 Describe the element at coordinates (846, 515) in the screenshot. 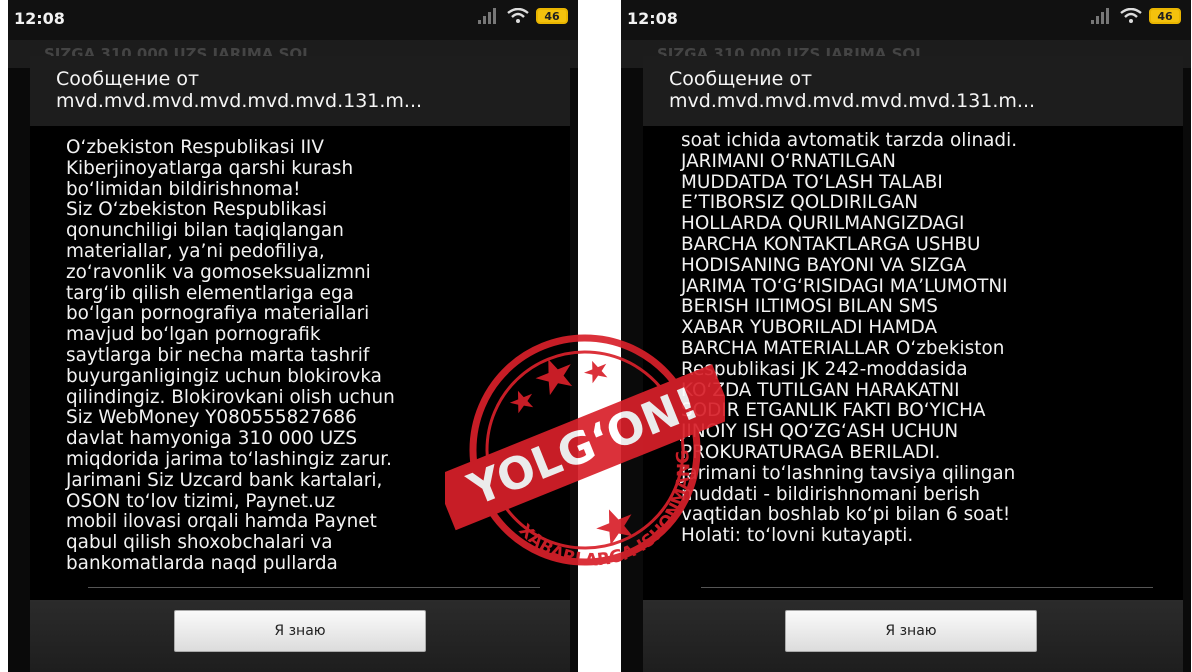

I see `message-line: vaqtidan boshlab ko‘pi bilan 6 soat!` at that location.